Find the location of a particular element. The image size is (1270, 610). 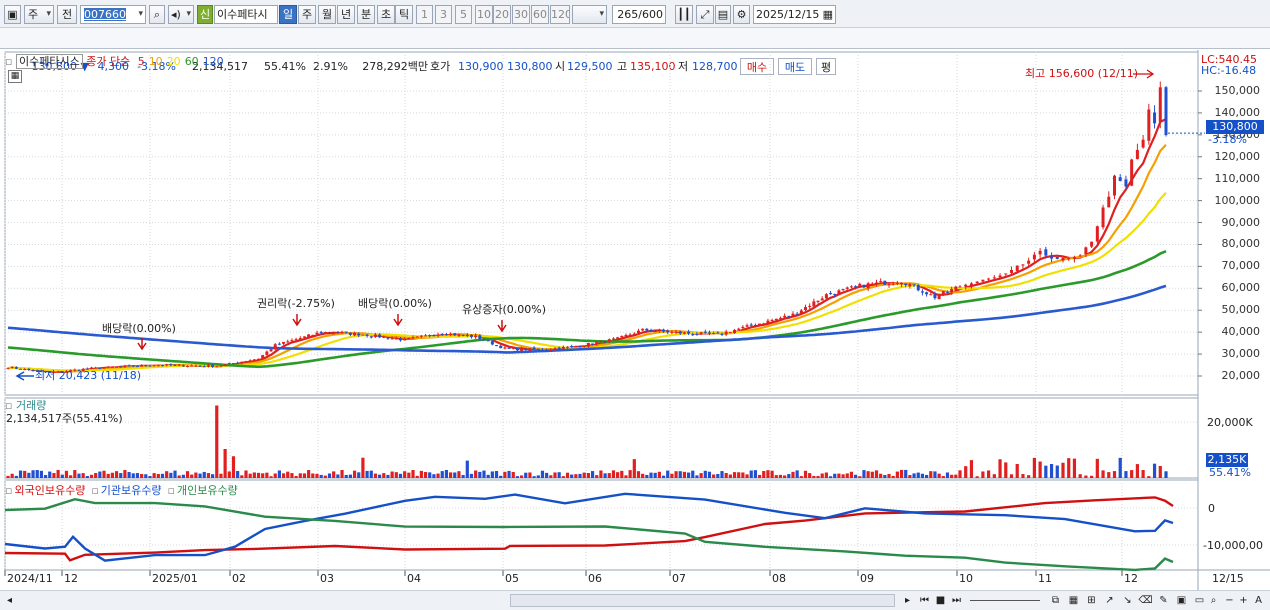

zoom-out-icon: − is located at coordinates (1229, 600).